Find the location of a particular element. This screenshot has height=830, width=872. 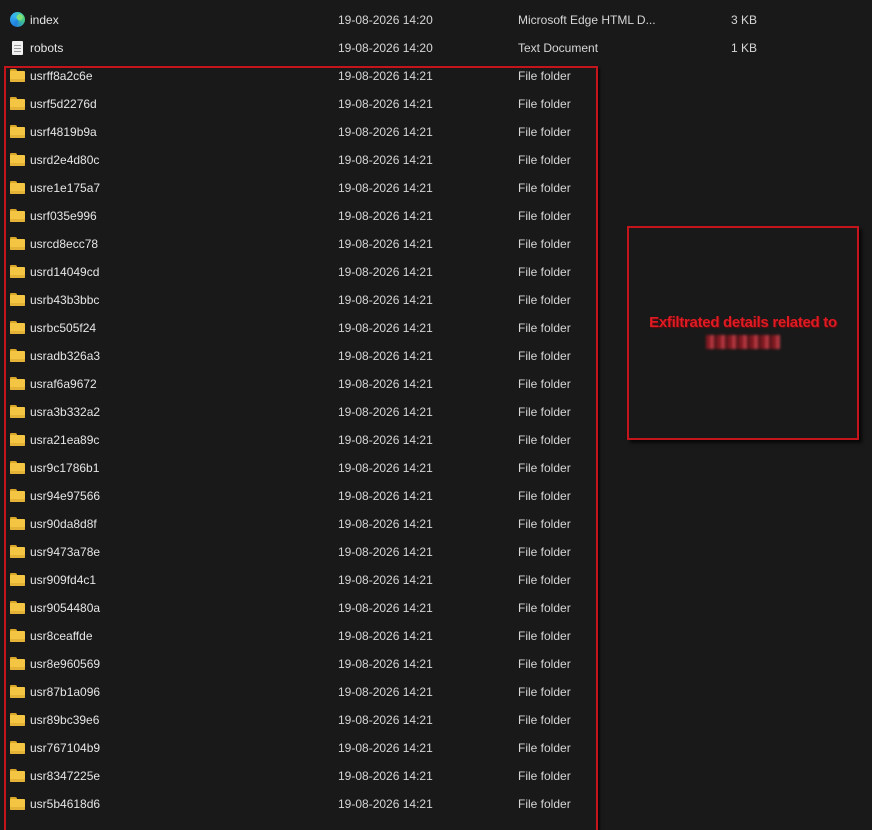

file-name: usr8e960569 is located at coordinates (65, 664).